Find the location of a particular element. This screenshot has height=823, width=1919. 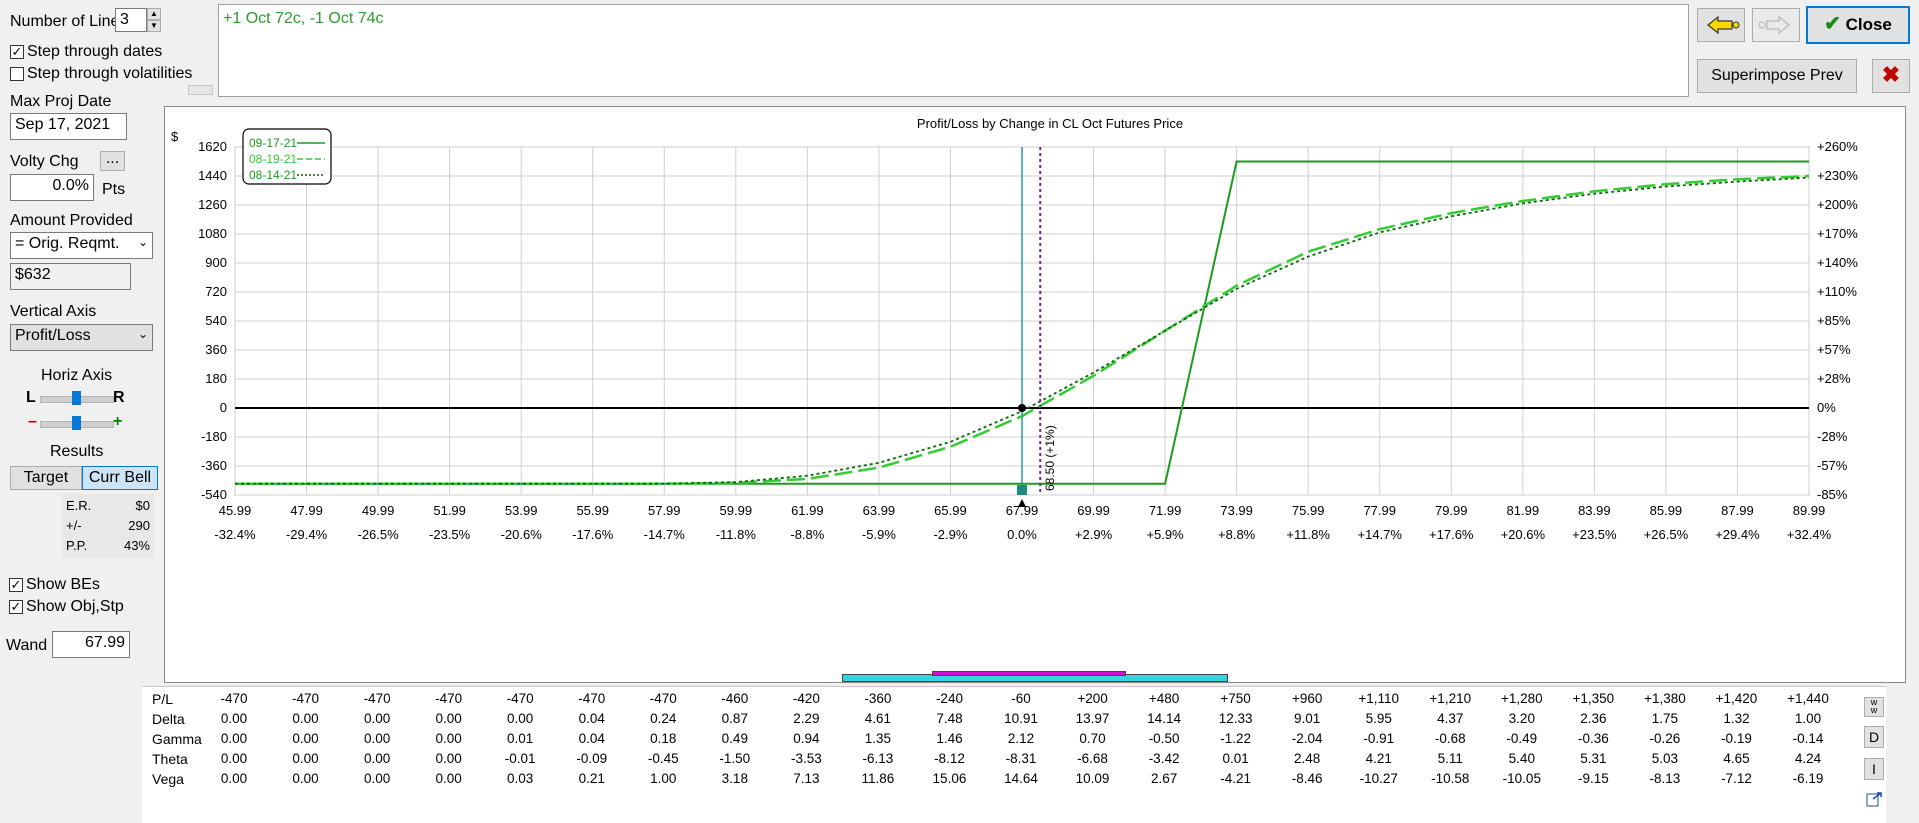

chart-legend: 09-17-21 08-19-21 08-14-21 is located at coordinates (287, 156).